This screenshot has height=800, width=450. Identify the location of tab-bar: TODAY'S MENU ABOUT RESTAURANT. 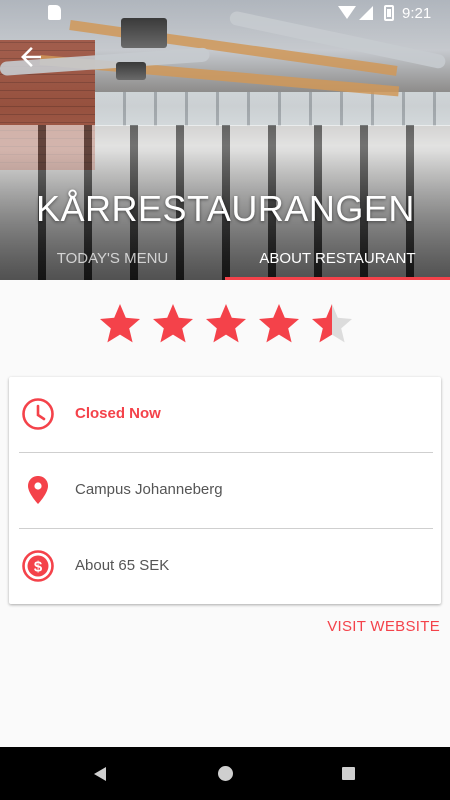
(225, 258).